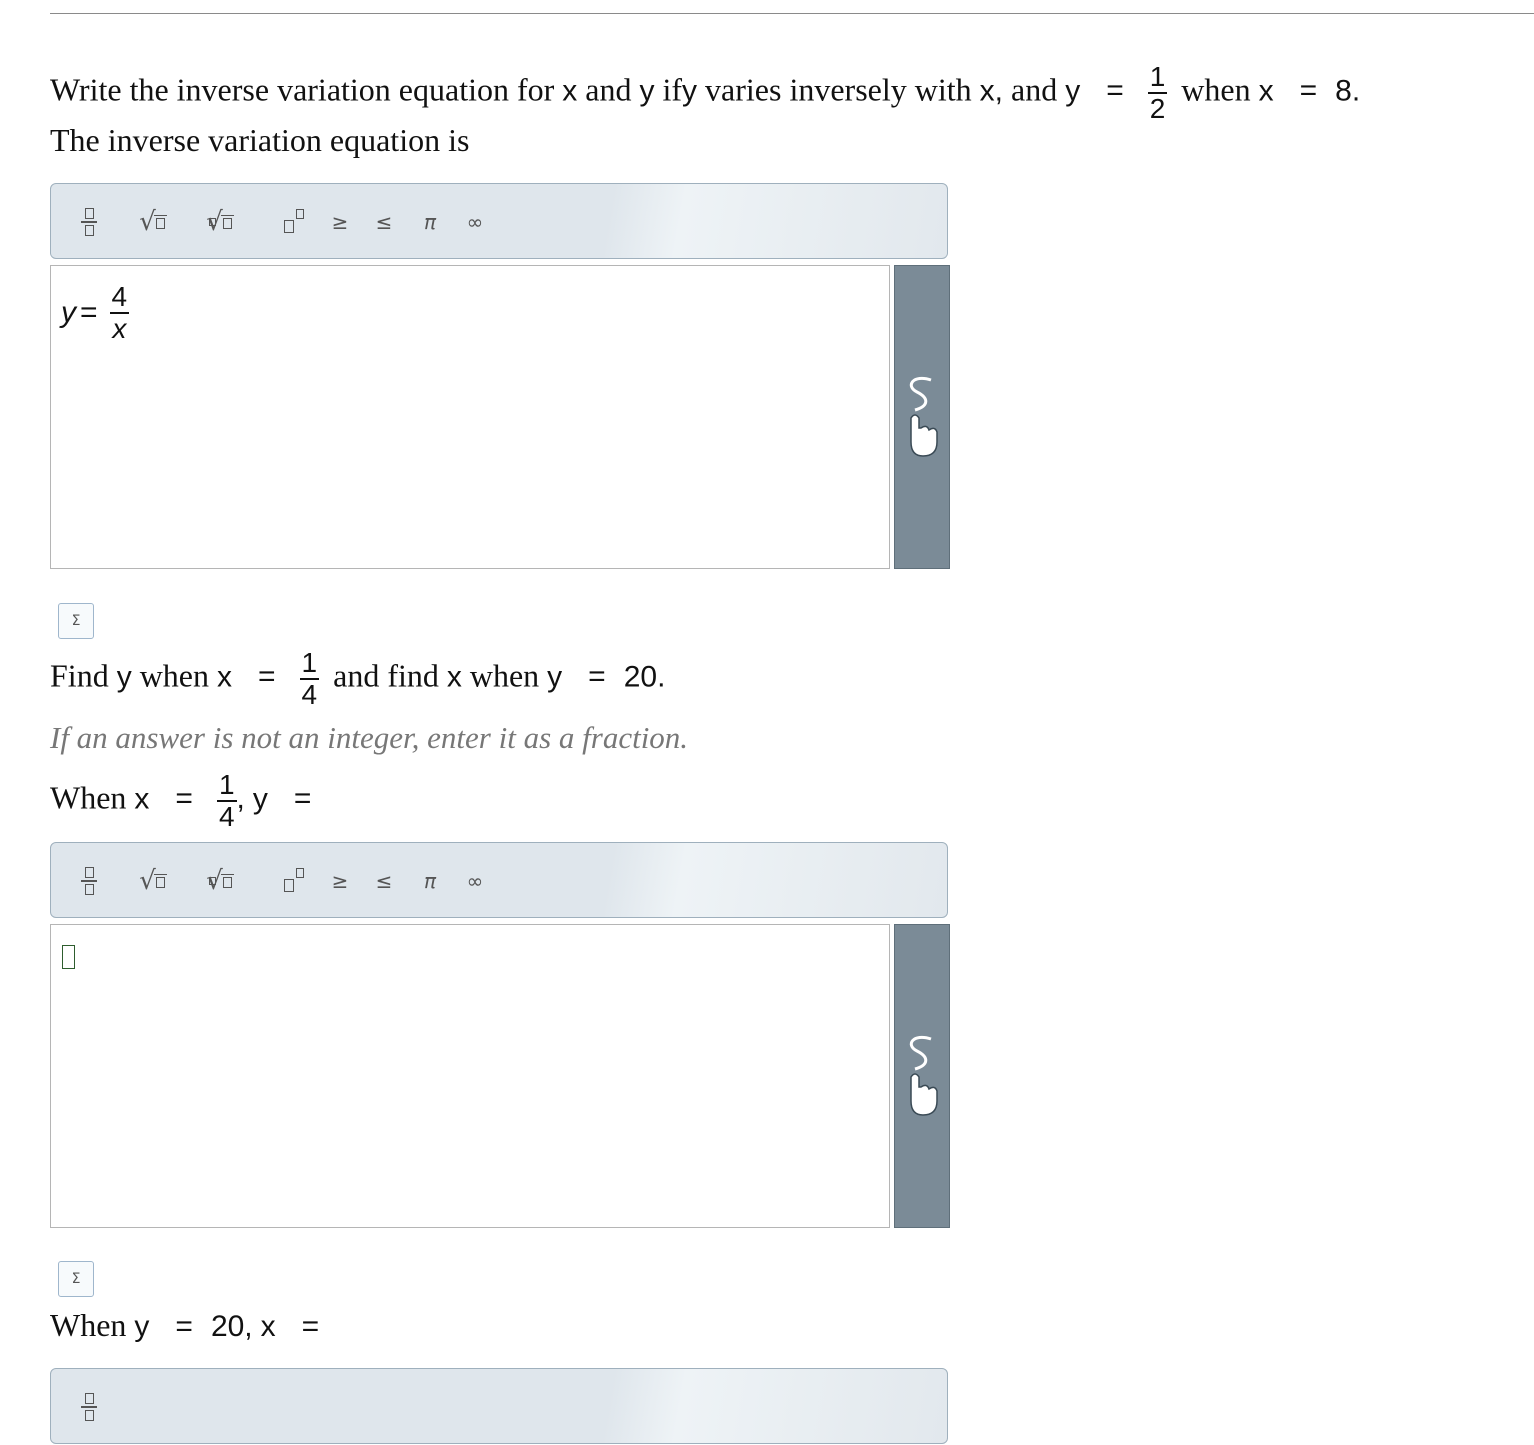 Image resolution: width=1534 pixels, height=1445 pixels. I want to click on fraction-one-half: 12, so click(1157, 92).